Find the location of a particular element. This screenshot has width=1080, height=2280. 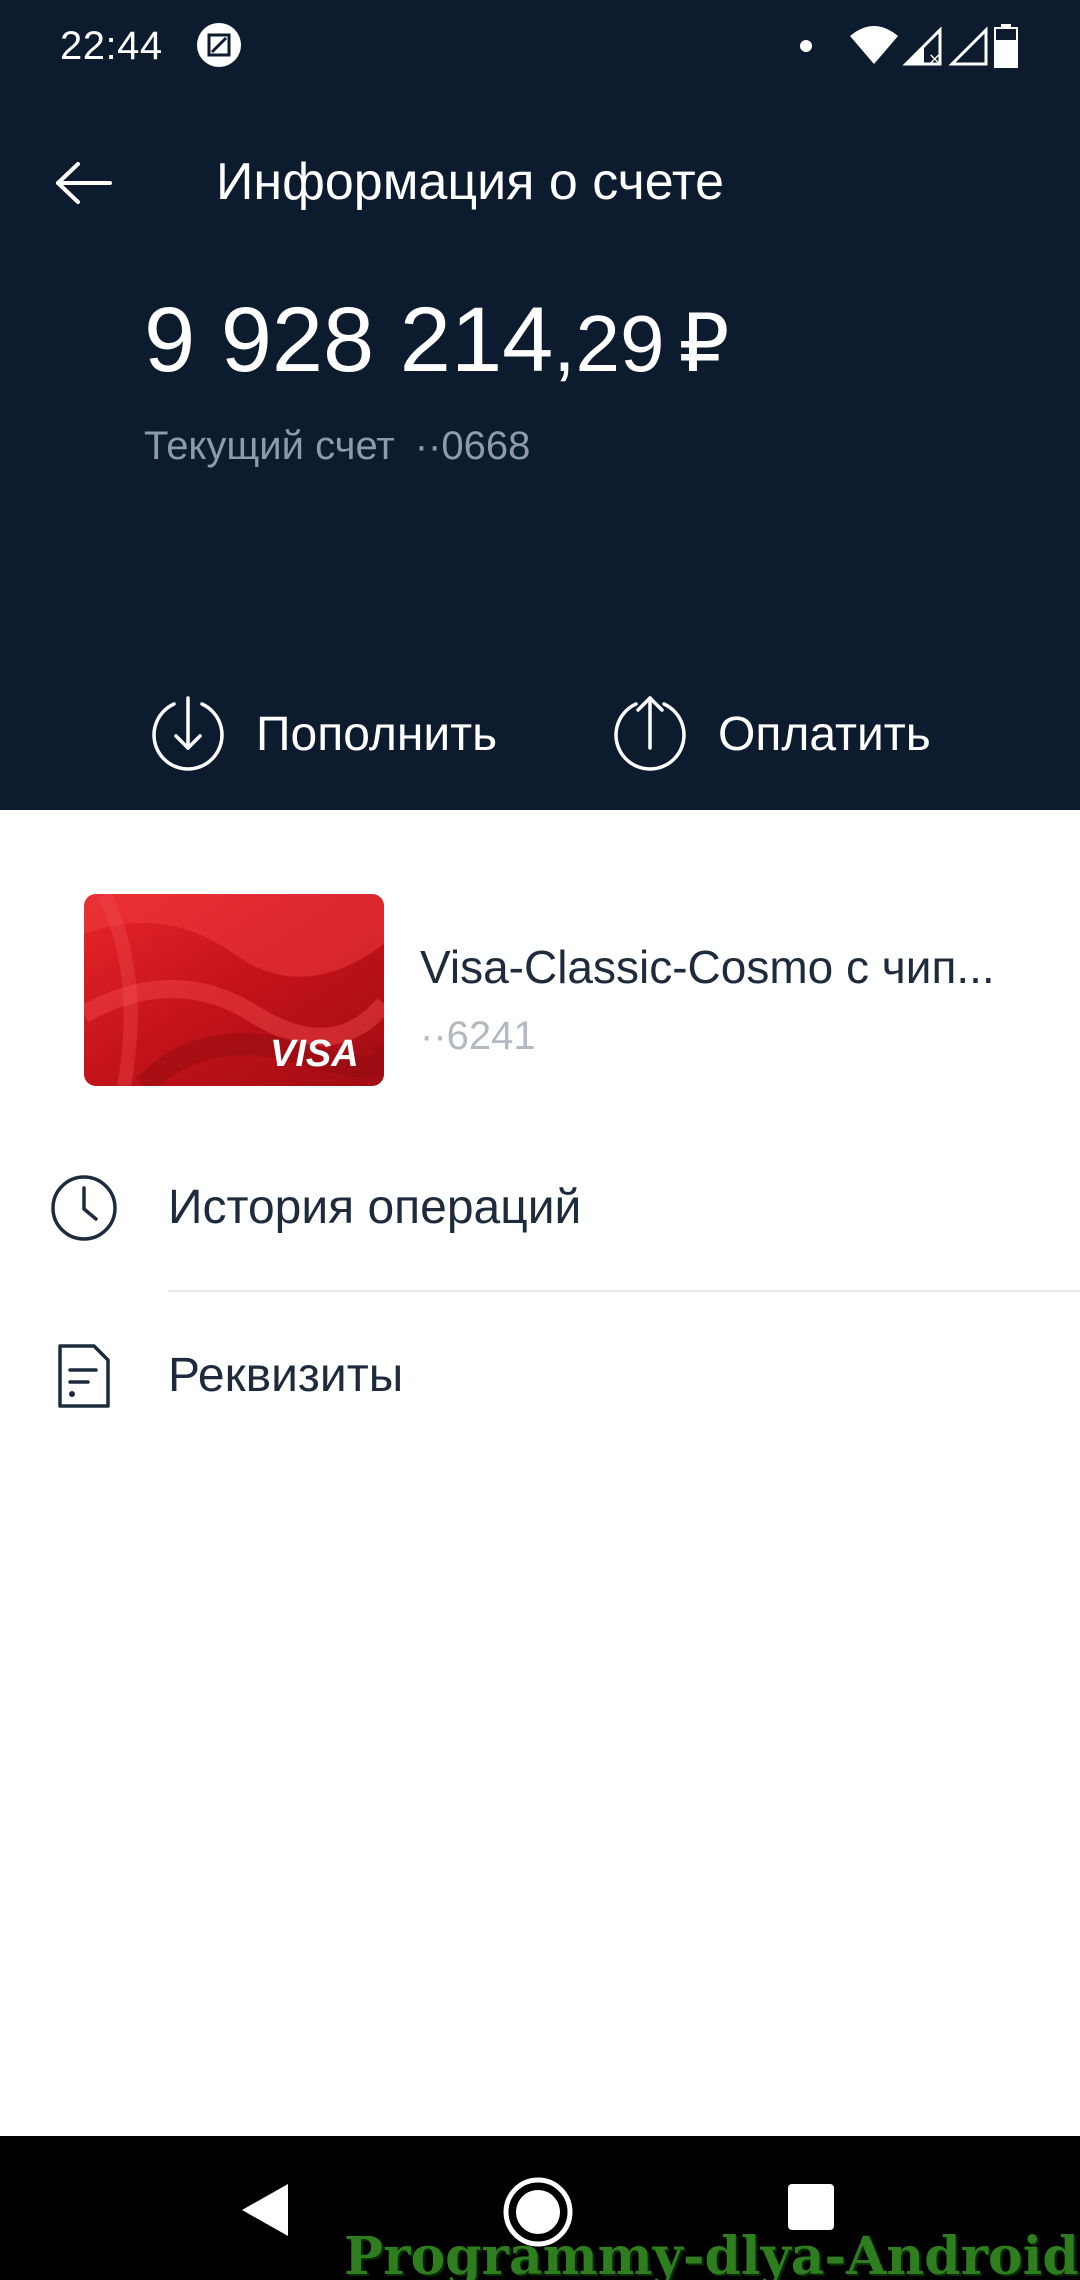

signal-icon: × is located at coordinates (922, 46).